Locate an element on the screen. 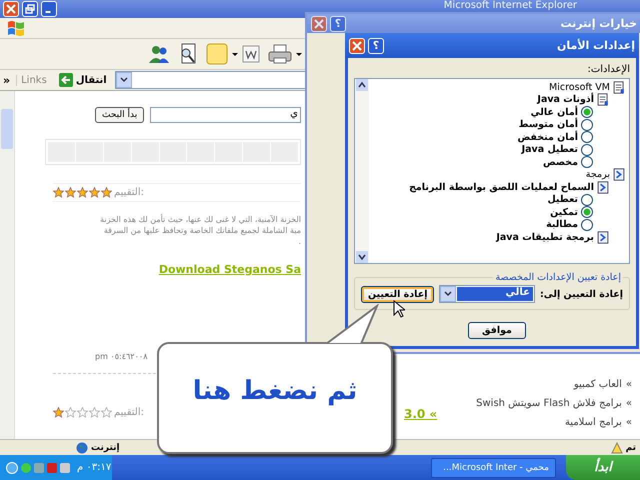 This screenshot has height=480, width=640. scroll-down-icon is located at coordinates (362, 257).